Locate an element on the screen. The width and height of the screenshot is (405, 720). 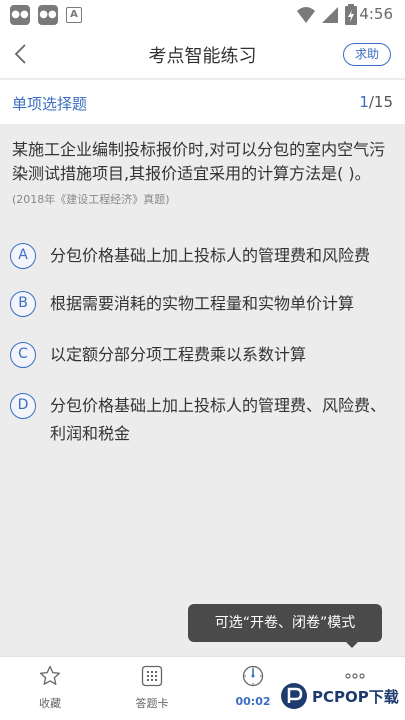
status-bar: ●● ●● A 4:56 is located at coordinates (202, 15).